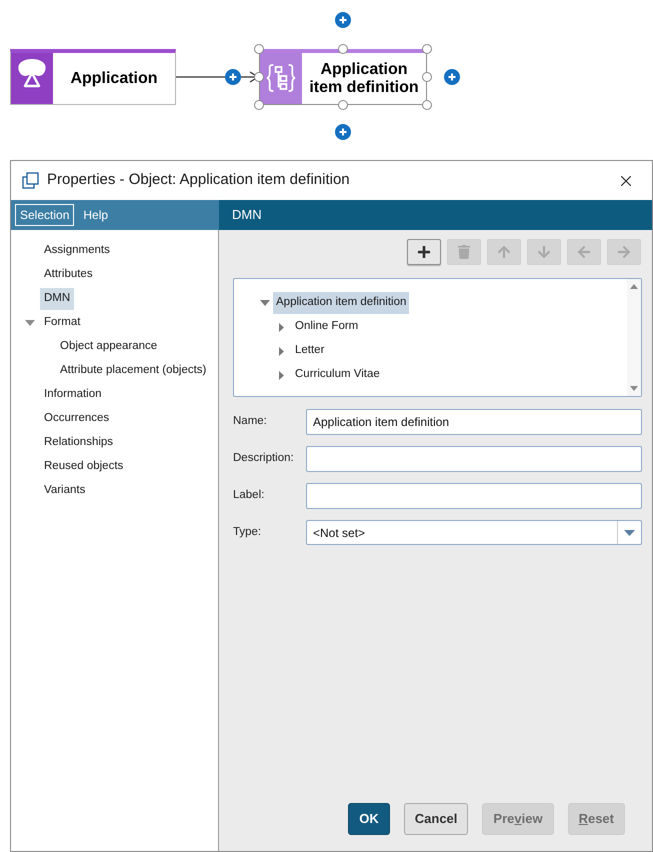 The width and height of the screenshot is (653, 852). Describe the element at coordinates (198, 180) in the screenshot. I see `window-title: Properties - Object: Application item definition` at that location.